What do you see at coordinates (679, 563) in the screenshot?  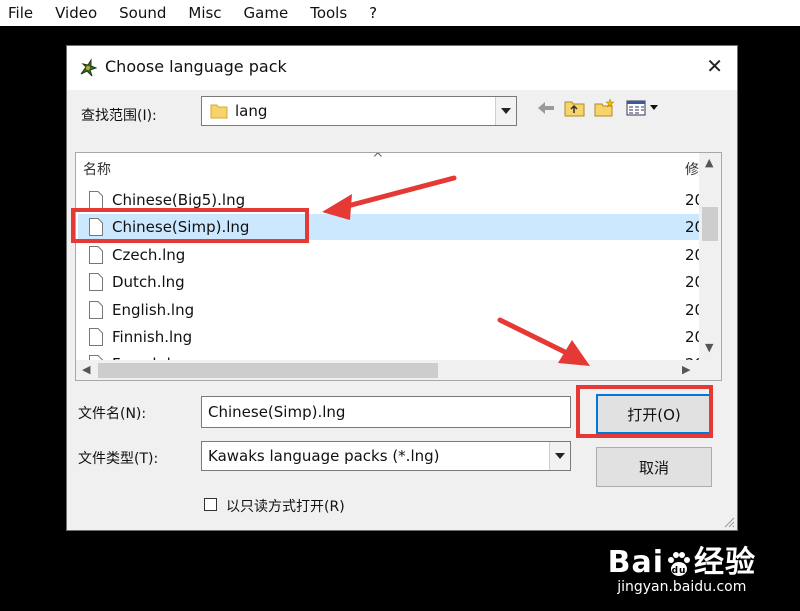 I see `baidu-paw-icon: du` at bounding box center [679, 563].